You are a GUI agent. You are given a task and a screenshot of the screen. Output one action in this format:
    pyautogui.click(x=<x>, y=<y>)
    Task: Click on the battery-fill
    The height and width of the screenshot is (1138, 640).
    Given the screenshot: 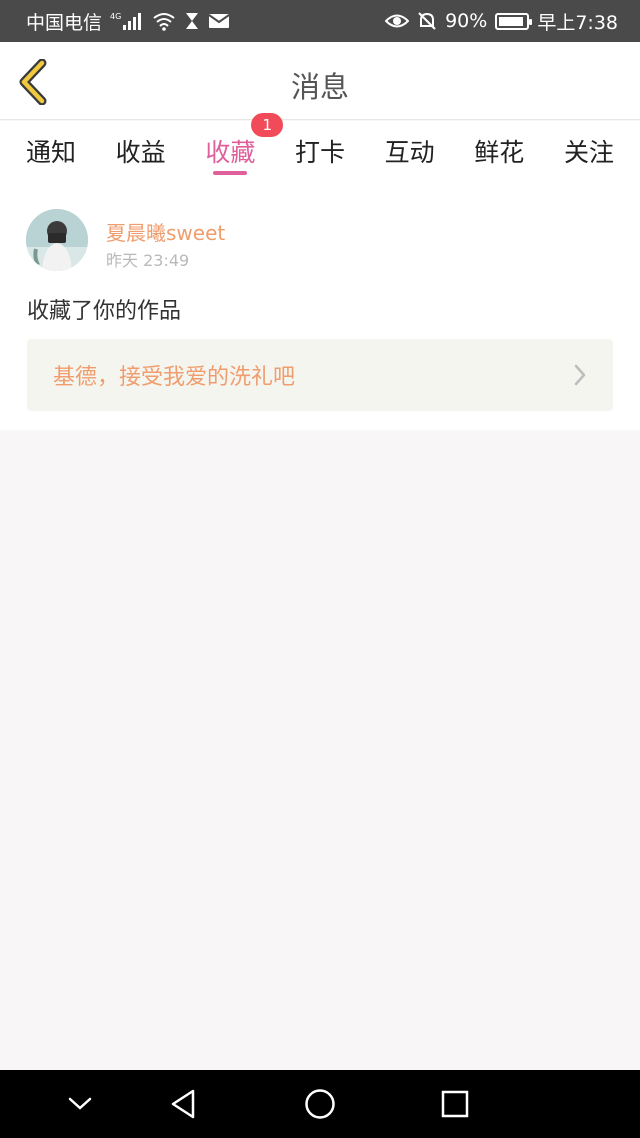 What is the action you would take?
    pyautogui.click(x=511, y=21)
    